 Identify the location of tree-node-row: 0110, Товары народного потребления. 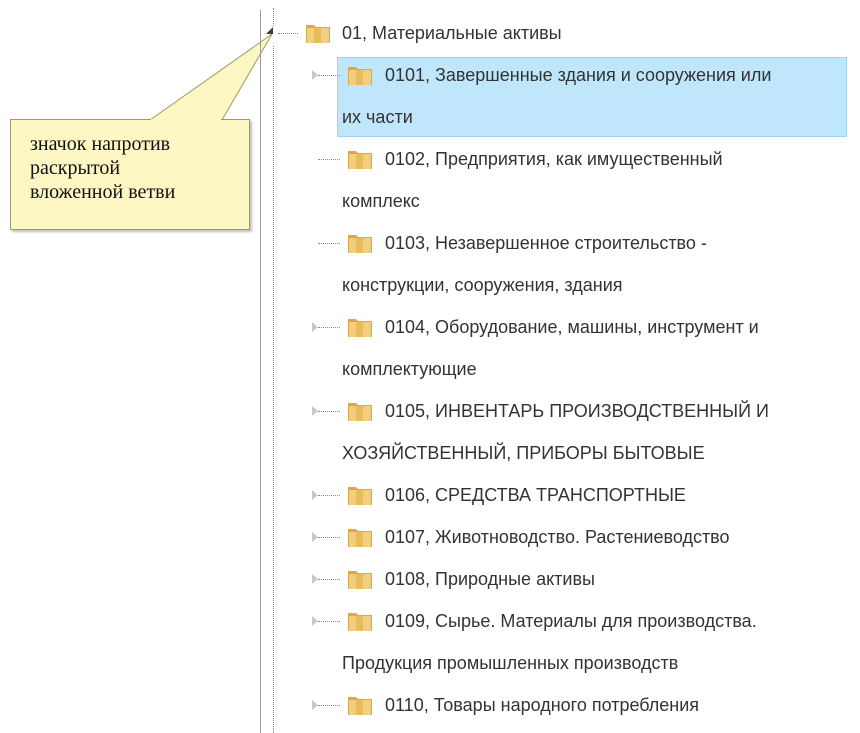
(349, 705).